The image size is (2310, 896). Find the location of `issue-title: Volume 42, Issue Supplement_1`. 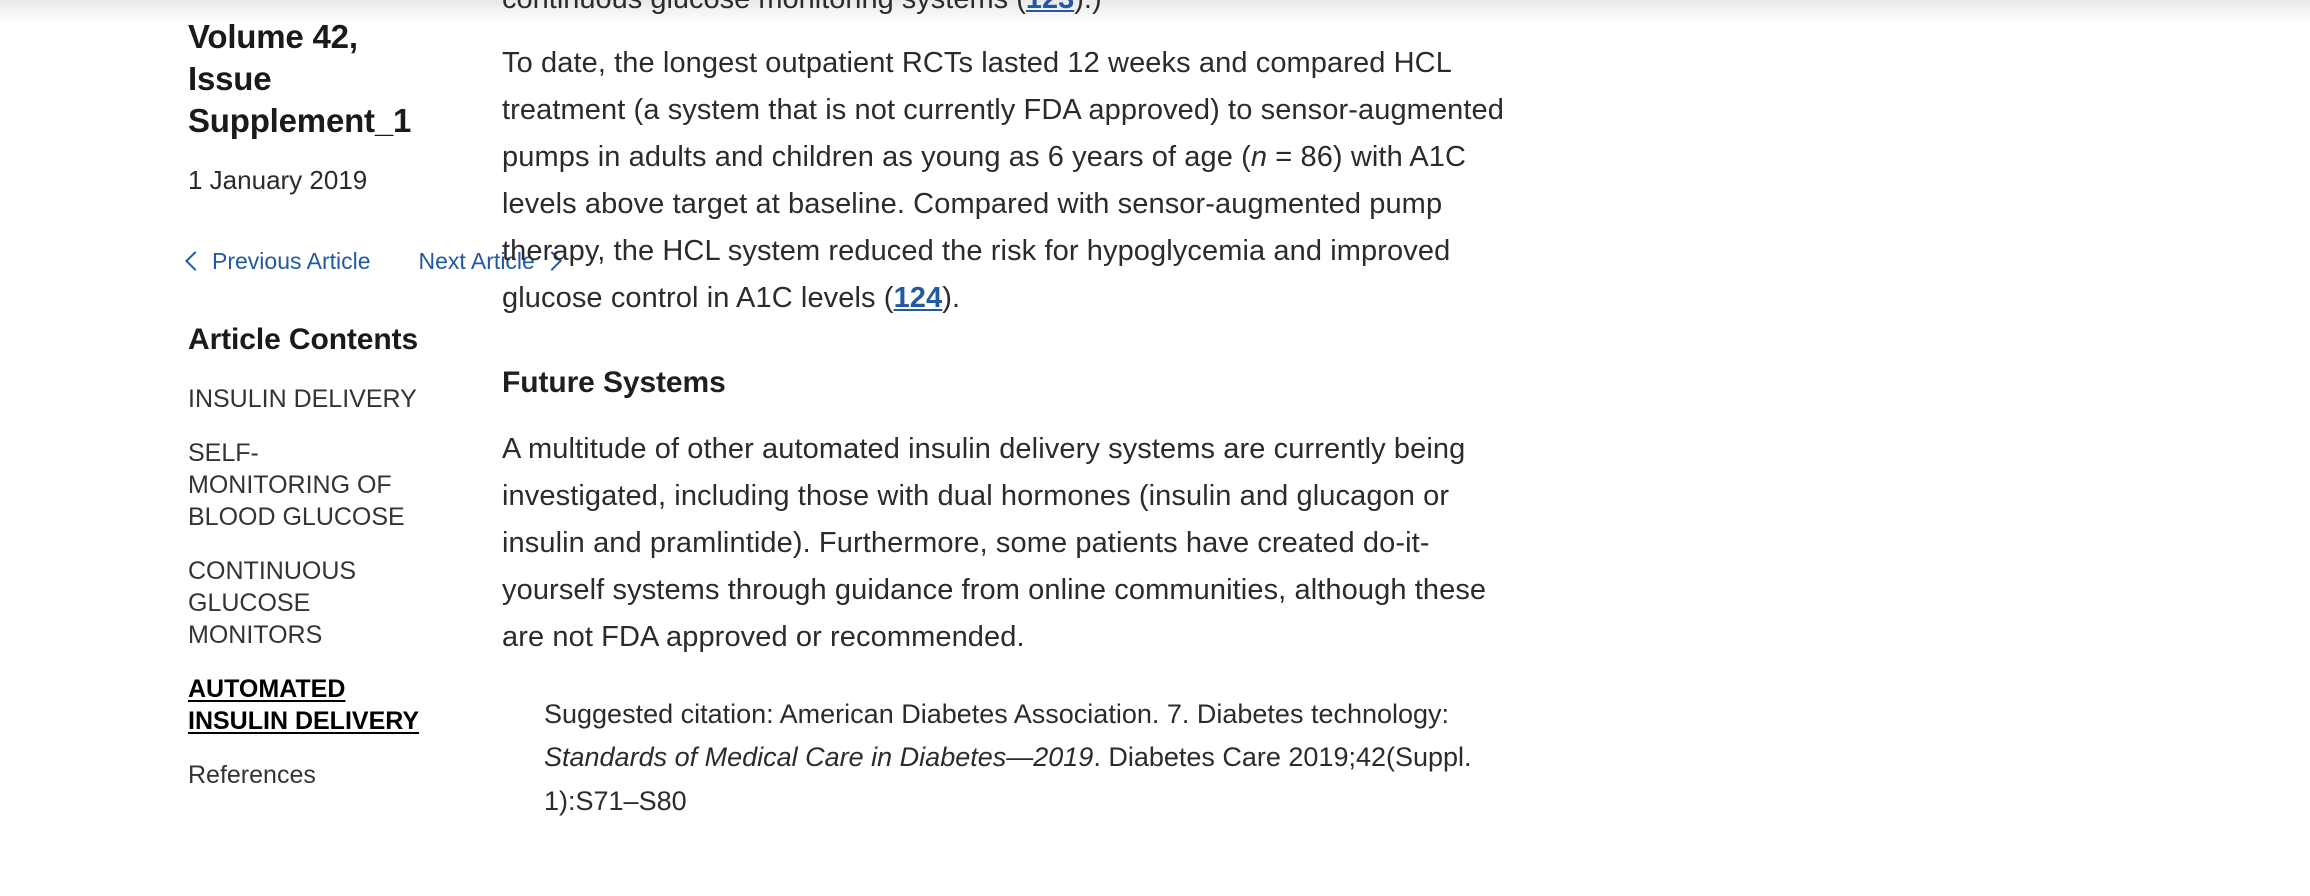

issue-title: Volume 42, Issue Supplement_1 is located at coordinates (300, 78).